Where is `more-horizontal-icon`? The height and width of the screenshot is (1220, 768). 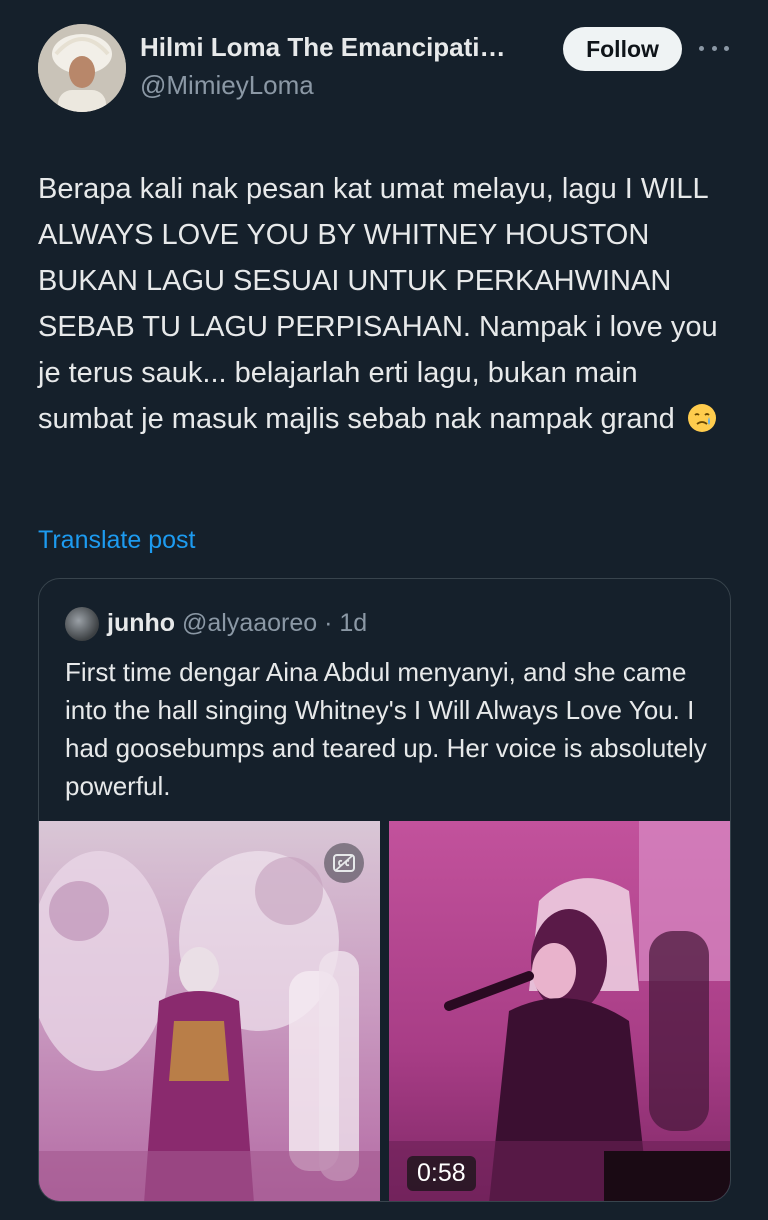 more-horizontal-icon is located at coordinates (714, 48).